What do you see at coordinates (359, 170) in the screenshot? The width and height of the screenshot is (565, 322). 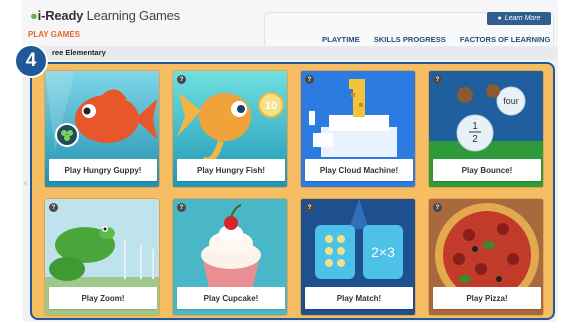 I see `tile-label: Play Cloud Machine!` at bounding box center [359, 170].